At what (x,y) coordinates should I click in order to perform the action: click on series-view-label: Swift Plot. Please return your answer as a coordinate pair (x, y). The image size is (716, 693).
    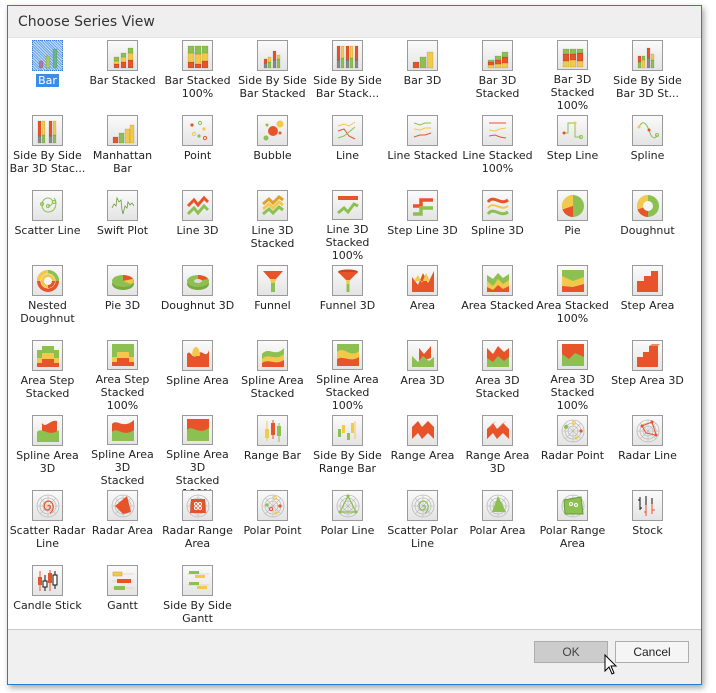
    Looking at the image, I should click on (122, 230).